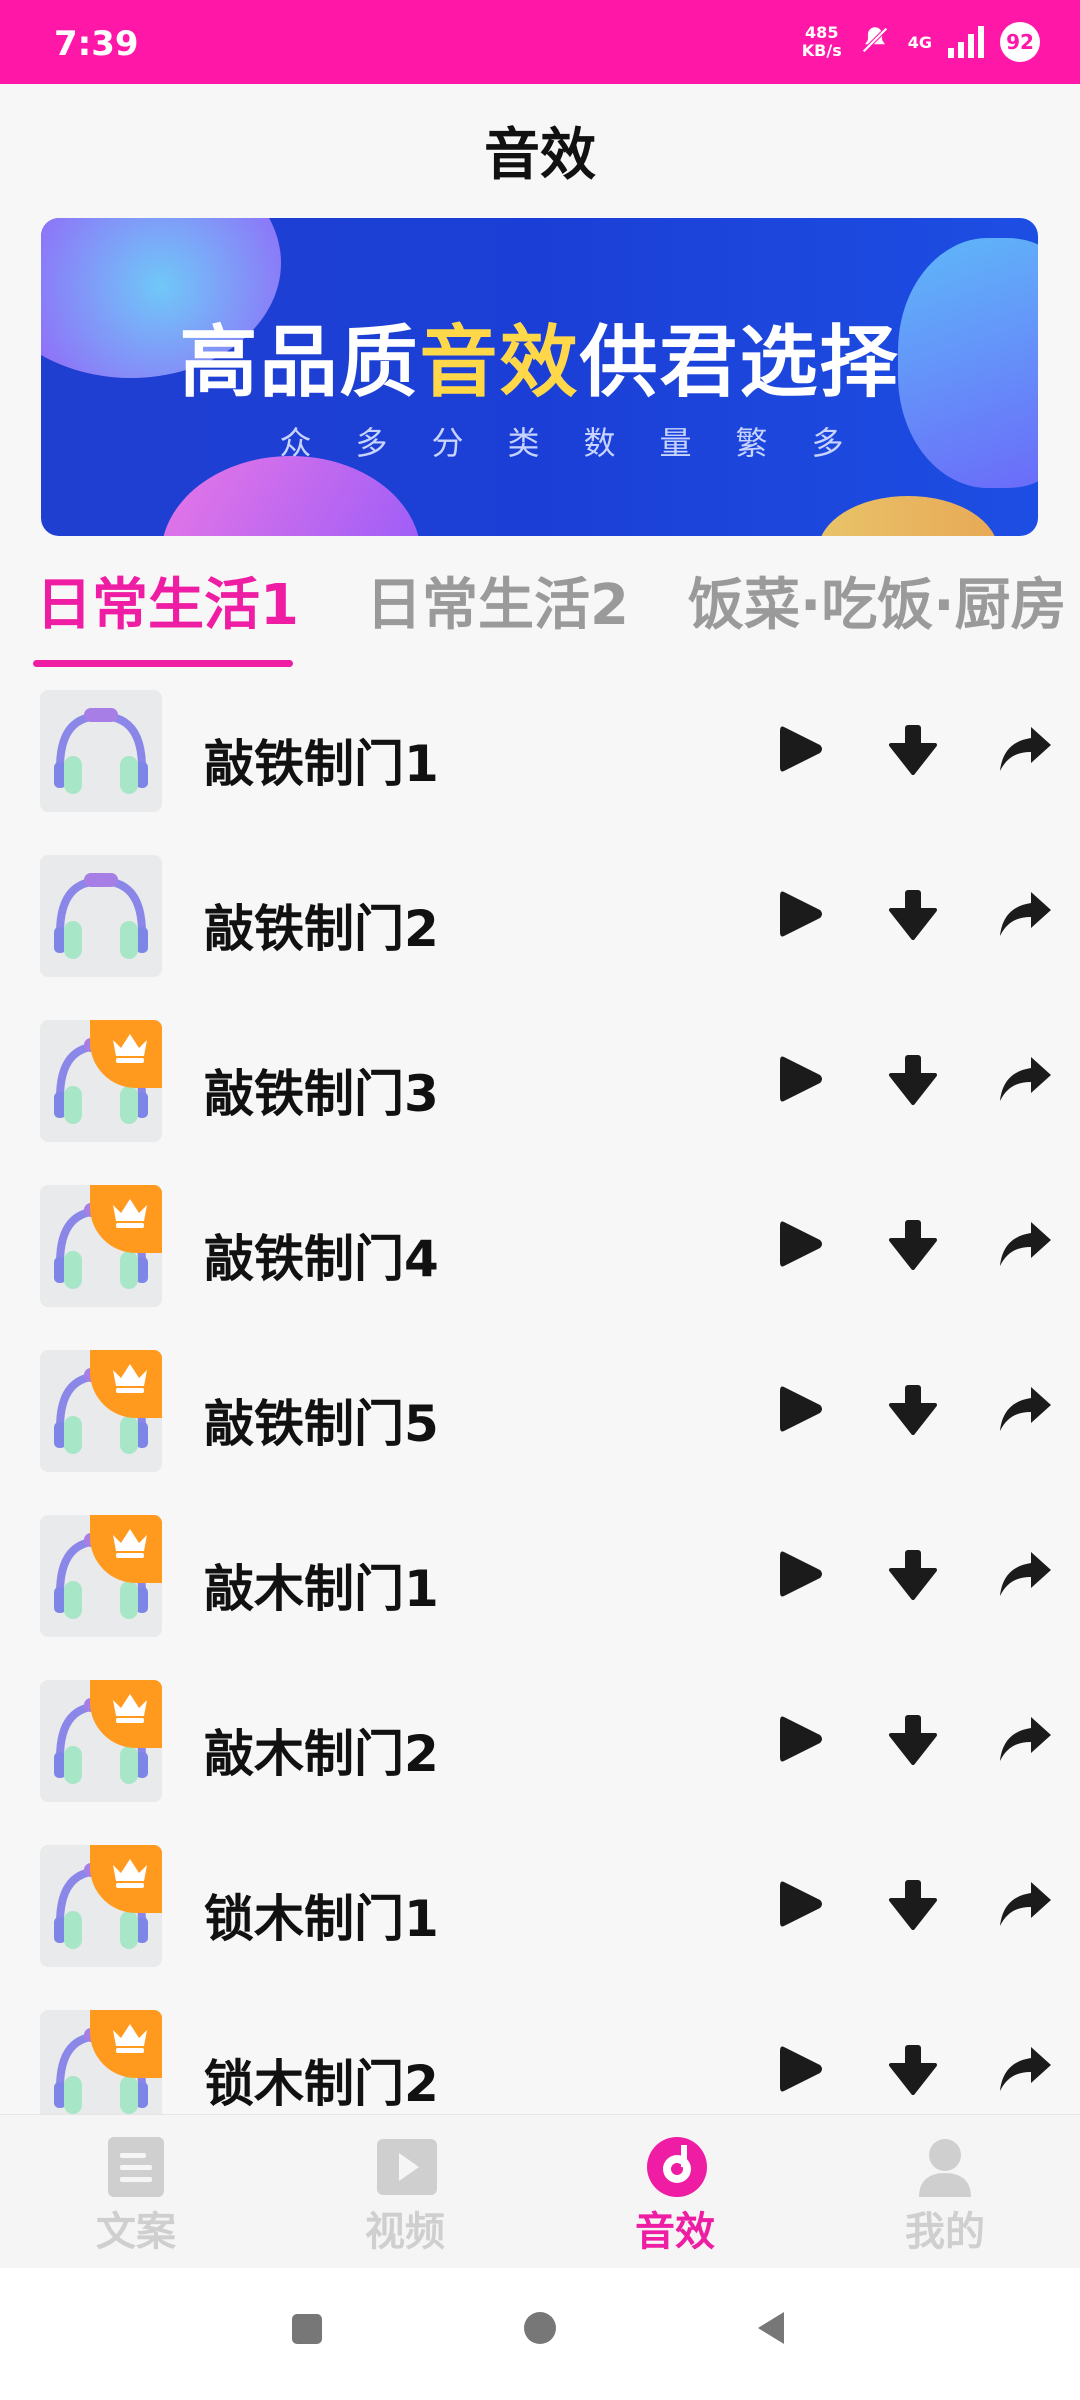  I want to click on sound-name: 敲铁制门5, so click(321, 1424).